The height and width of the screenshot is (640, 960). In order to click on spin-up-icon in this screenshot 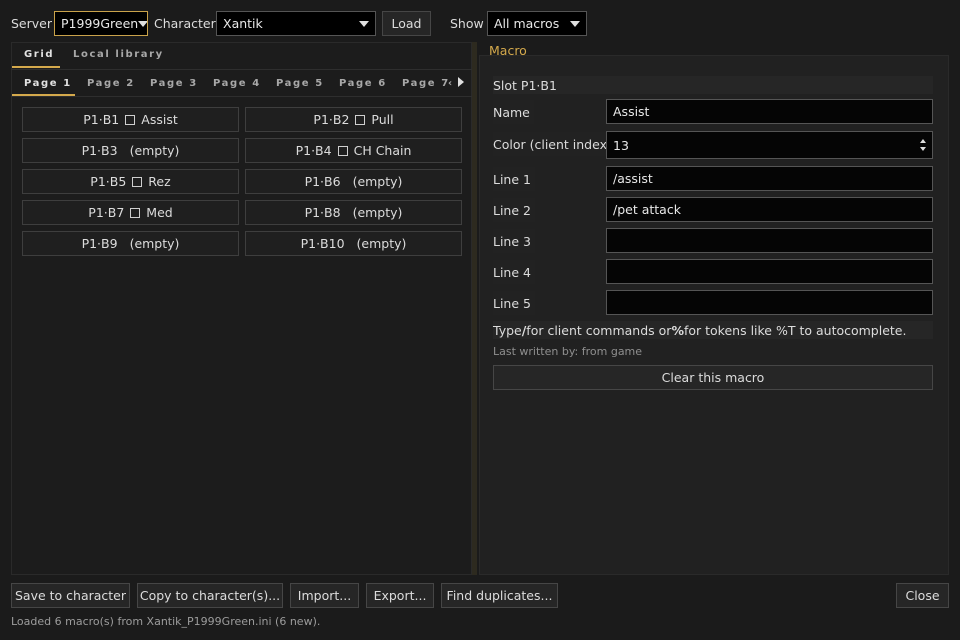, I will do `click(923, 141)`.